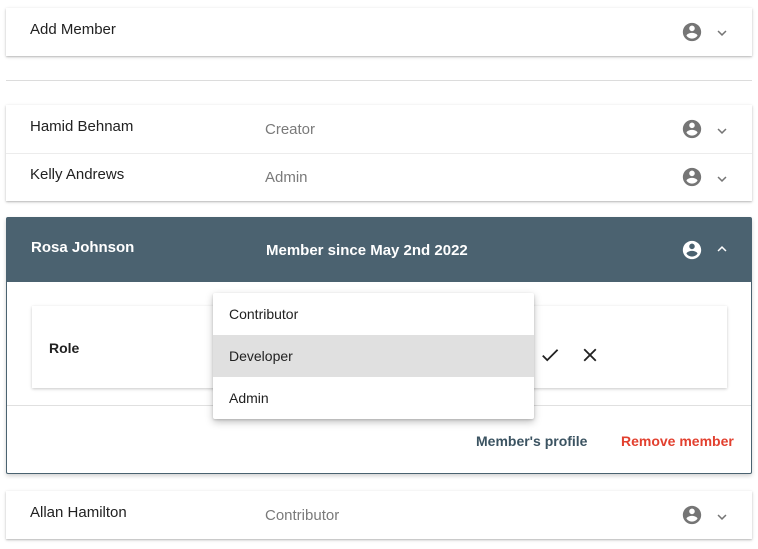  I want to click on role-dropdown-menu: Contributor Developer Admin, so click(373, 356).